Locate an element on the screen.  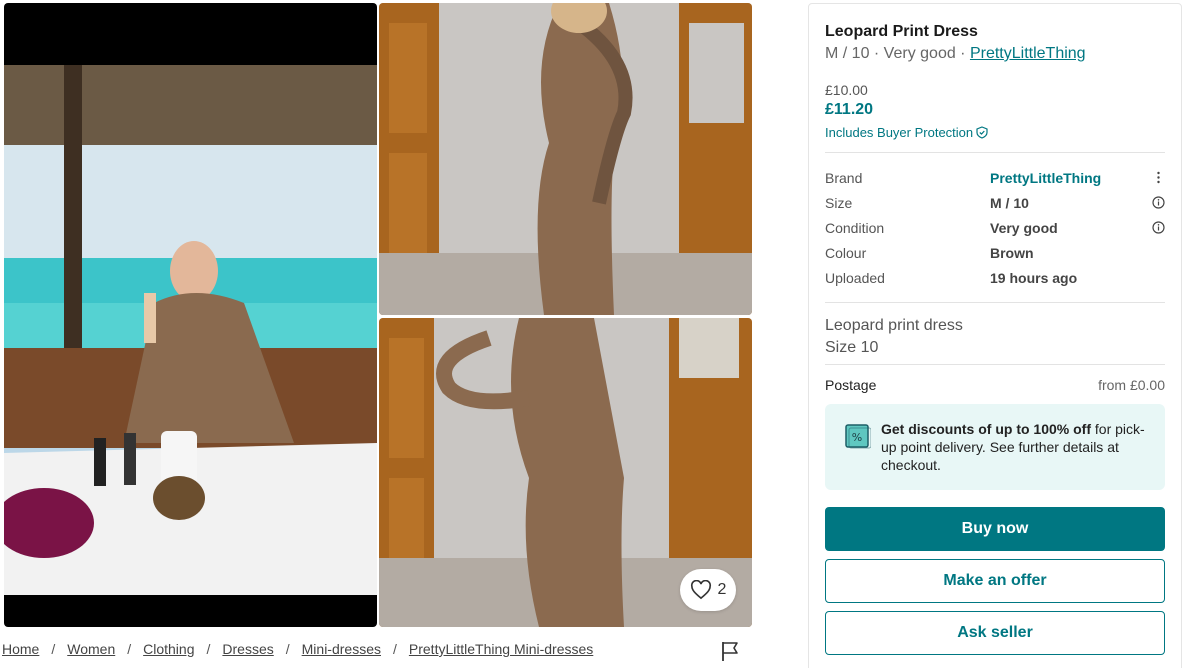
detail-row-condition: Condition Very good is located at coordinates (995, 227).